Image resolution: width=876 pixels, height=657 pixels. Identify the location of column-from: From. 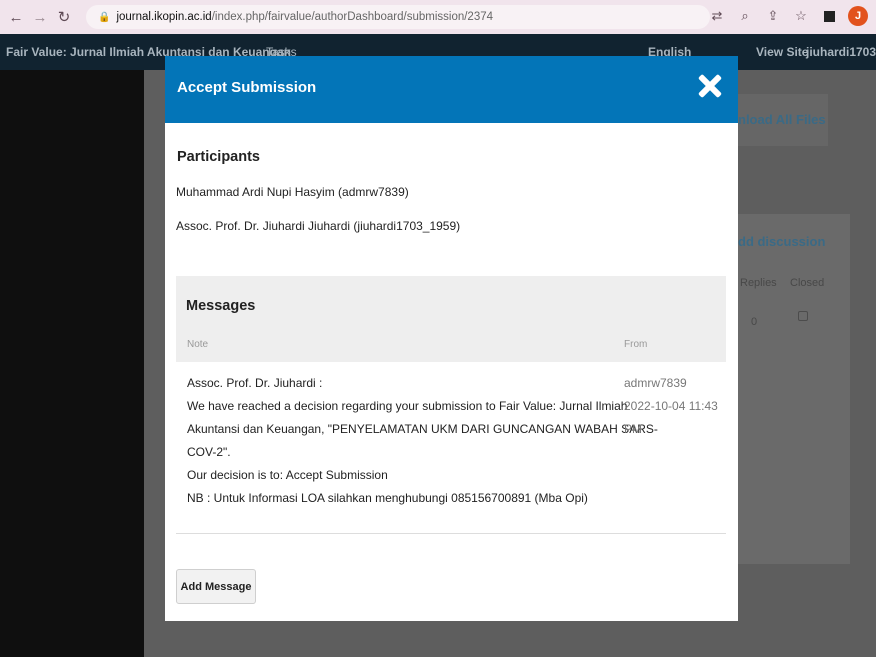
(636, 344).